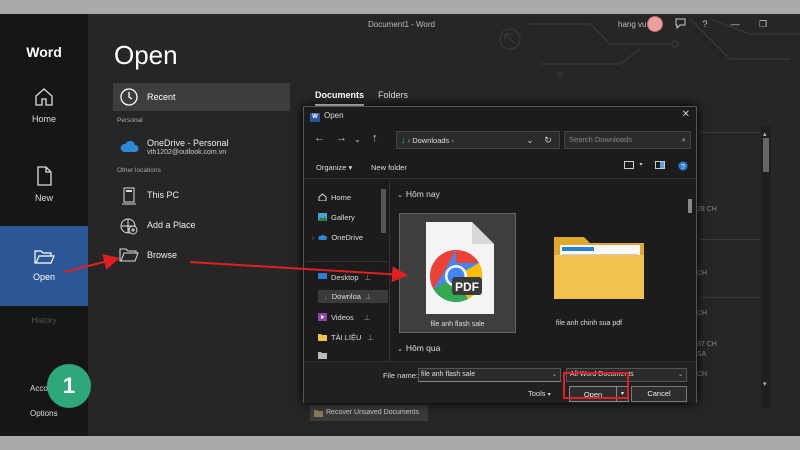 This screenshot has height=450, width=800. Describe the element at coordinates (375, 138) in the screenshot. I see `up-arrow-icon: ↑` at that location.